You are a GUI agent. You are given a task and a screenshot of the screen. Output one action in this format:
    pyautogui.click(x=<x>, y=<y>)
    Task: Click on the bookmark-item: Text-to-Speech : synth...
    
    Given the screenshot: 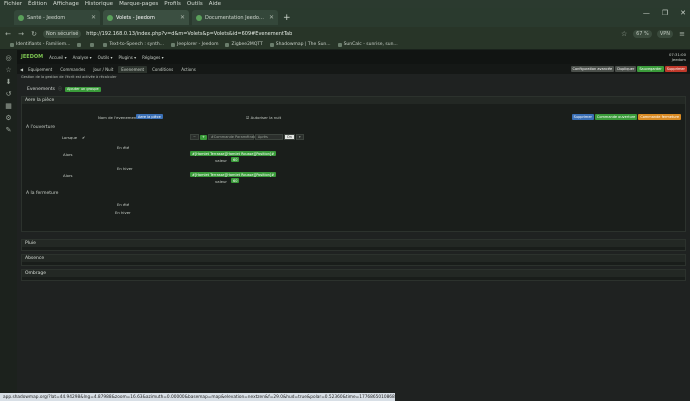 What is the action you would take?
    pyautogui.click(x=133, y=44)
    